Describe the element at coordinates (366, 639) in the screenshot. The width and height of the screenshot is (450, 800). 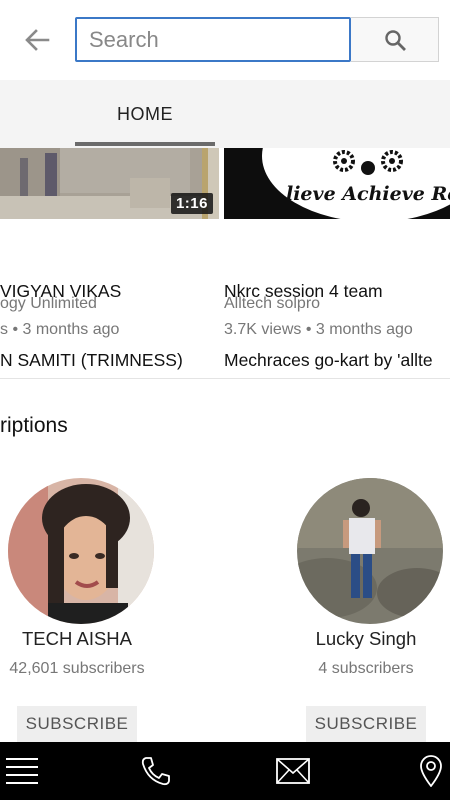
I see `channel-name: Lucky Singh` at that location.